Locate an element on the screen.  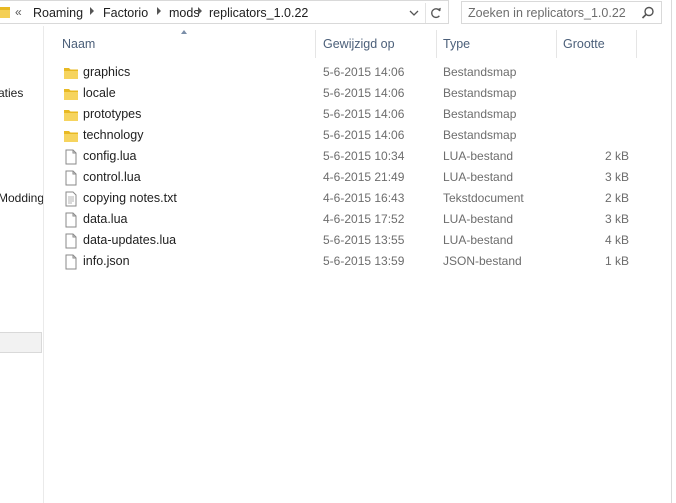
file-row: prototypes 5-6-2015 14:06 Bestandsmap is located at coordinates (348, 114).